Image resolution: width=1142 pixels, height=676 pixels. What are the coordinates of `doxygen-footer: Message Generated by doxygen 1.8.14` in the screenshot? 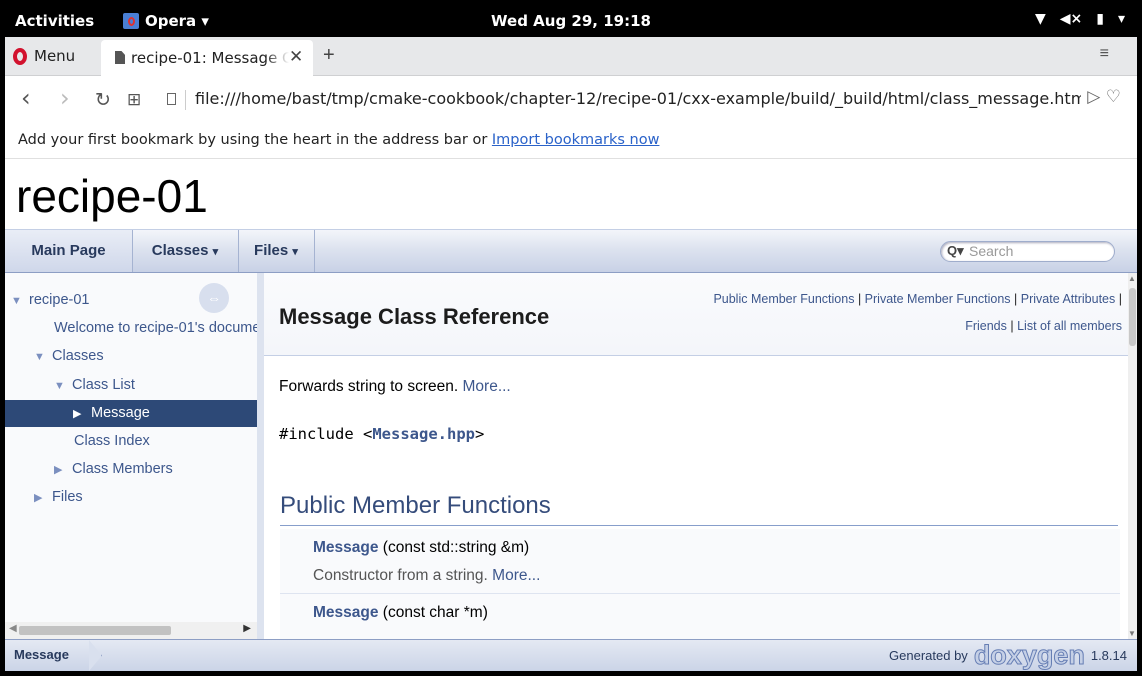 It's located at (571, 655).